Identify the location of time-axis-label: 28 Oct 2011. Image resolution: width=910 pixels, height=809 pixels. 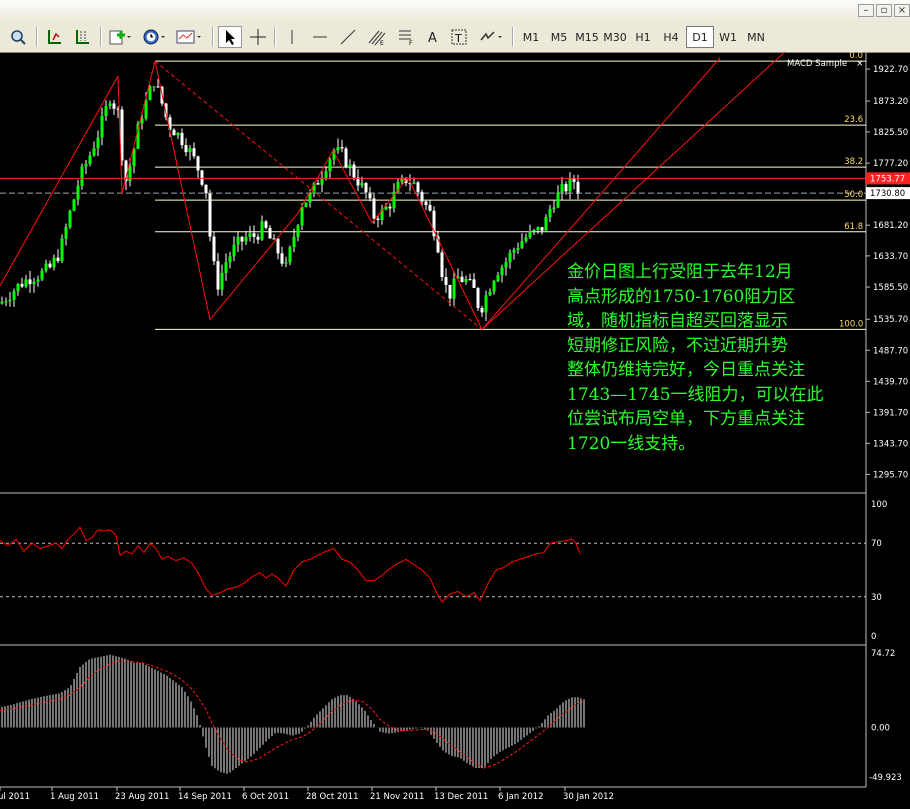
(332, 797).